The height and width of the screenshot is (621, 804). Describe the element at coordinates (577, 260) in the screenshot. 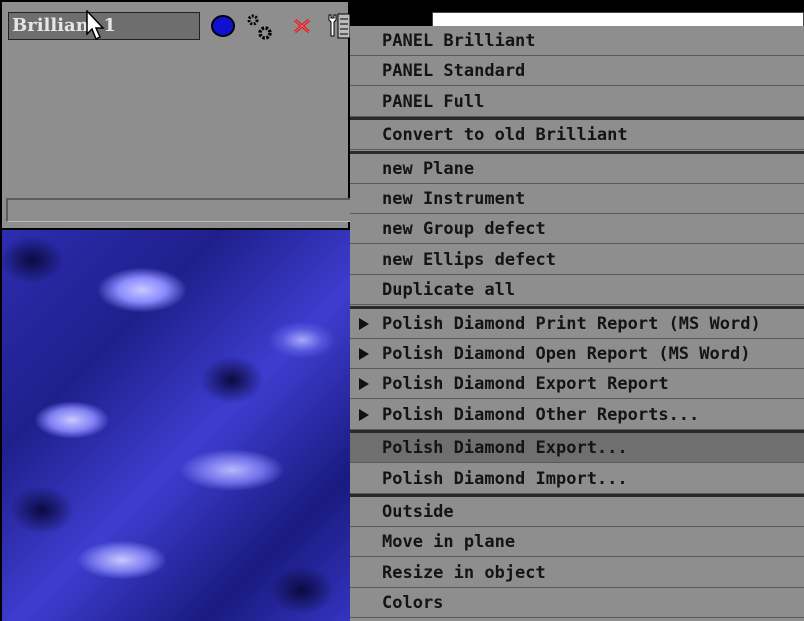

I see `menu-item: new Ellips defect` at that location.